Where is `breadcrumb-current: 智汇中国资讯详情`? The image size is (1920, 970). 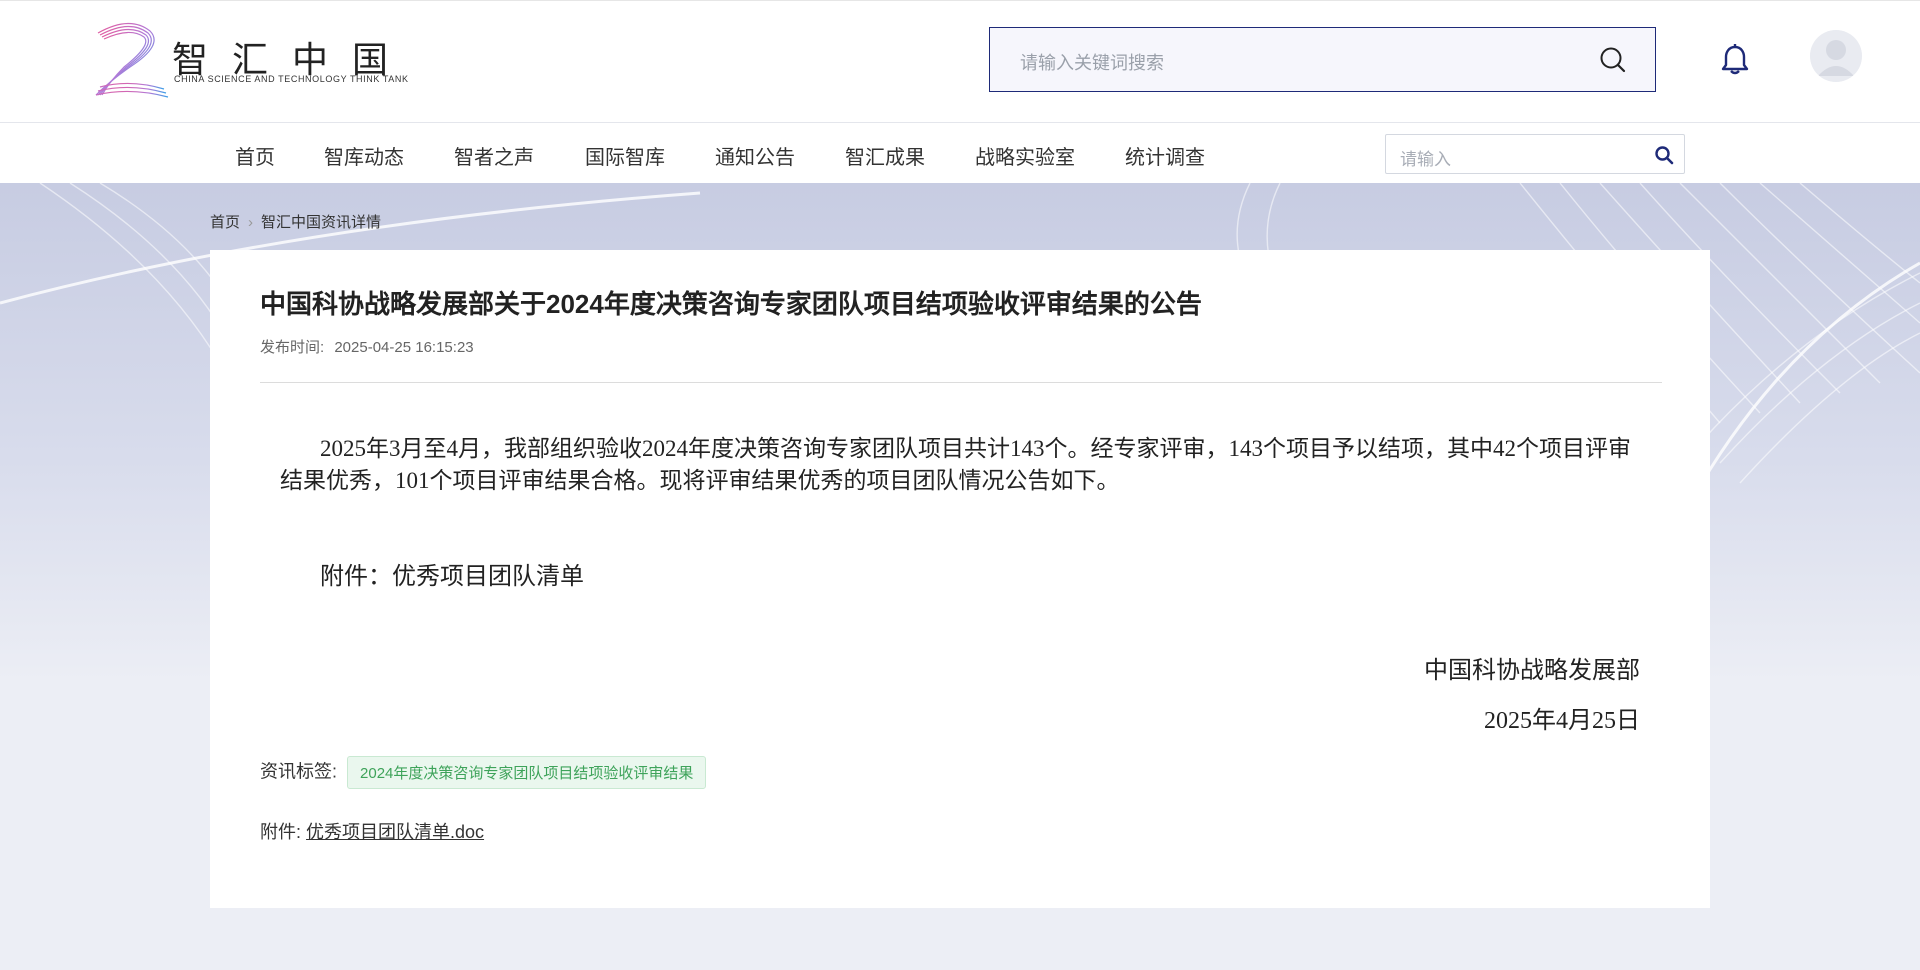
breadcrumb-current: 智汇中国资讯详情 is located at coordinates (321, 222).